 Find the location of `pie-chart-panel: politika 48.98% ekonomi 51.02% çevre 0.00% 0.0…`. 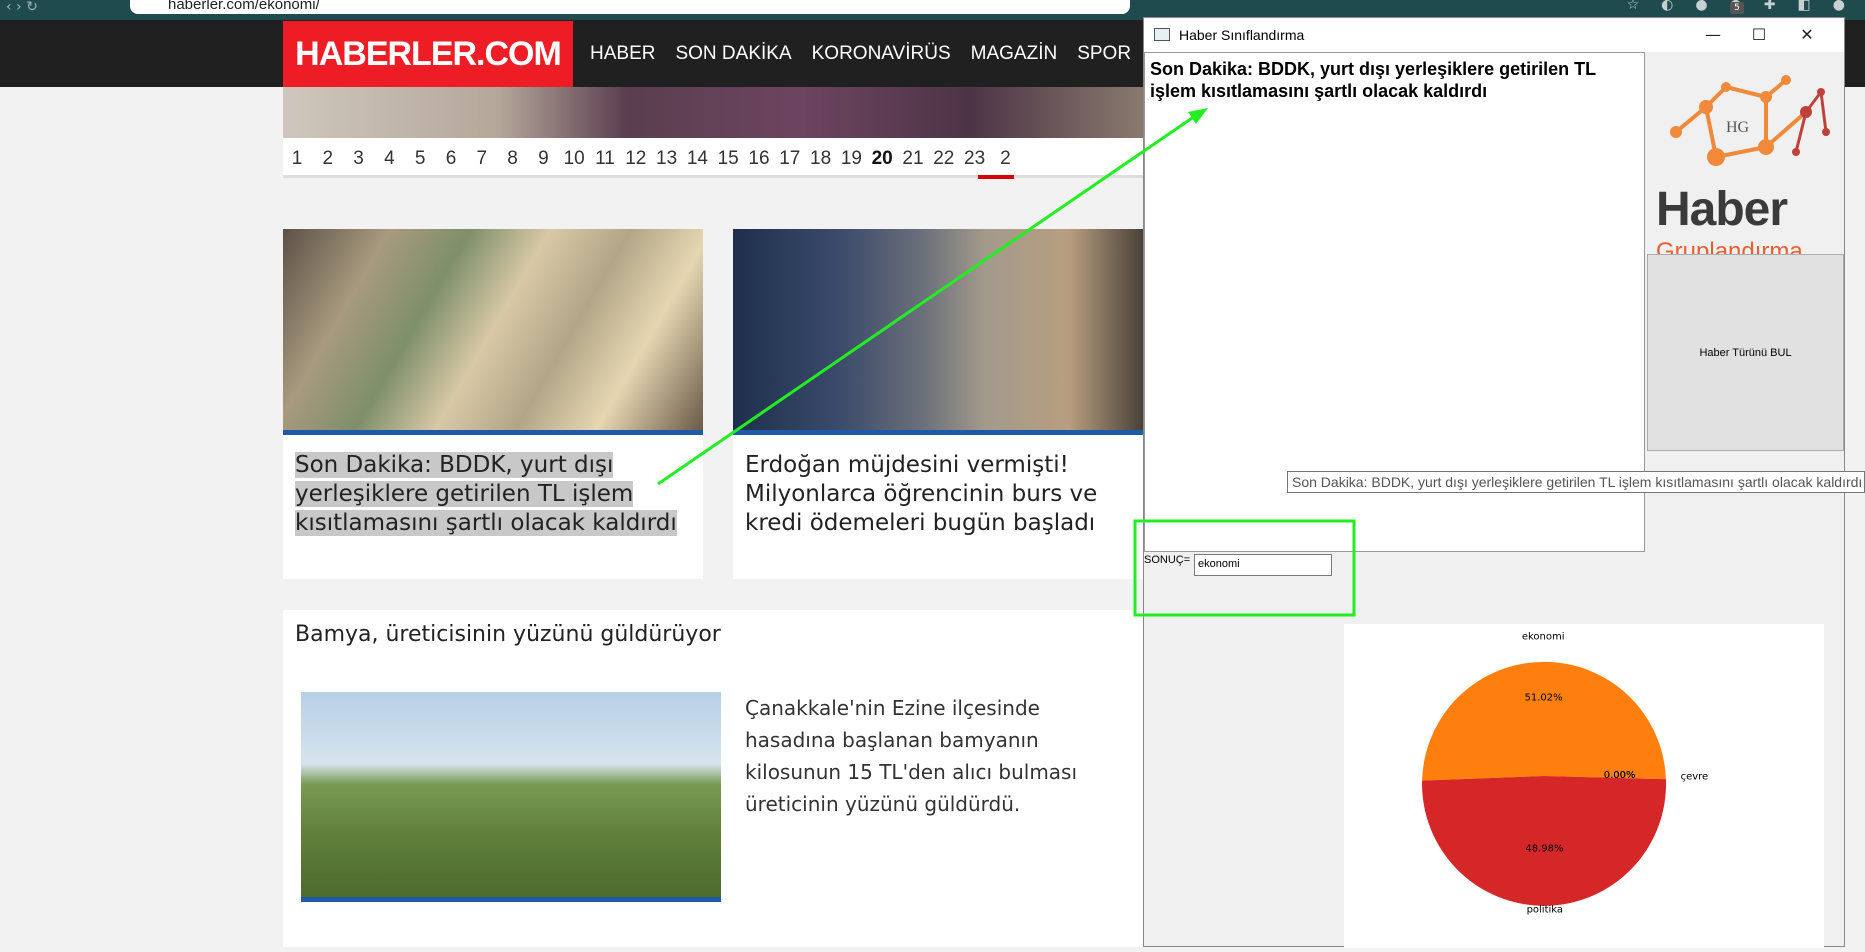

pie-chart-panel: politika 48.98% ekonomi 51.02% çevre 0.00% 0.0… is located at coordinates (1584, 786).